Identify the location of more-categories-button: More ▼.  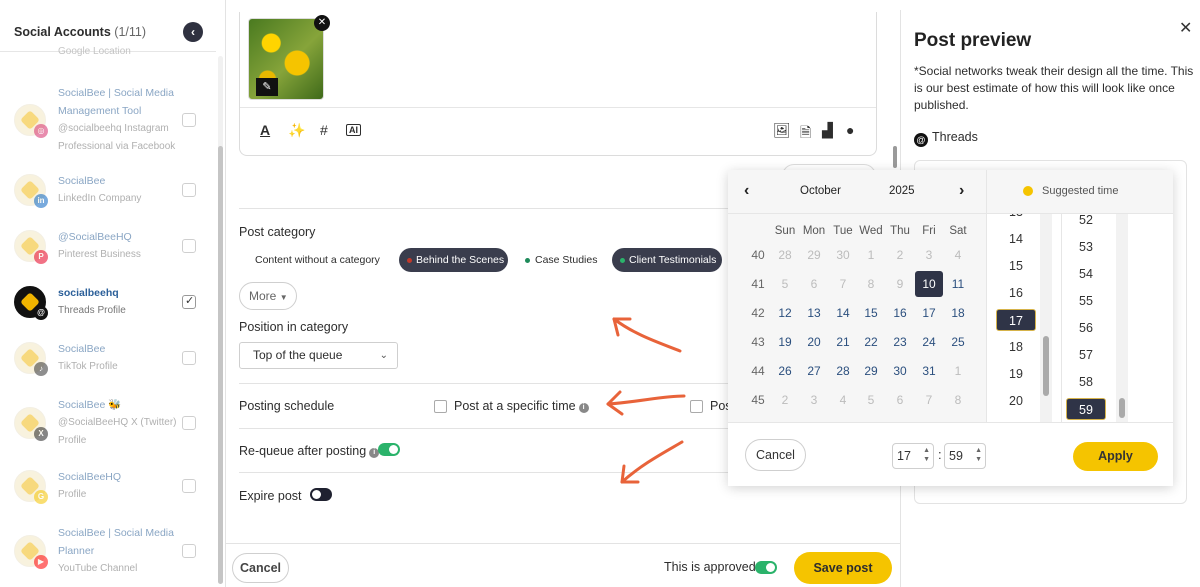
(268, 296).